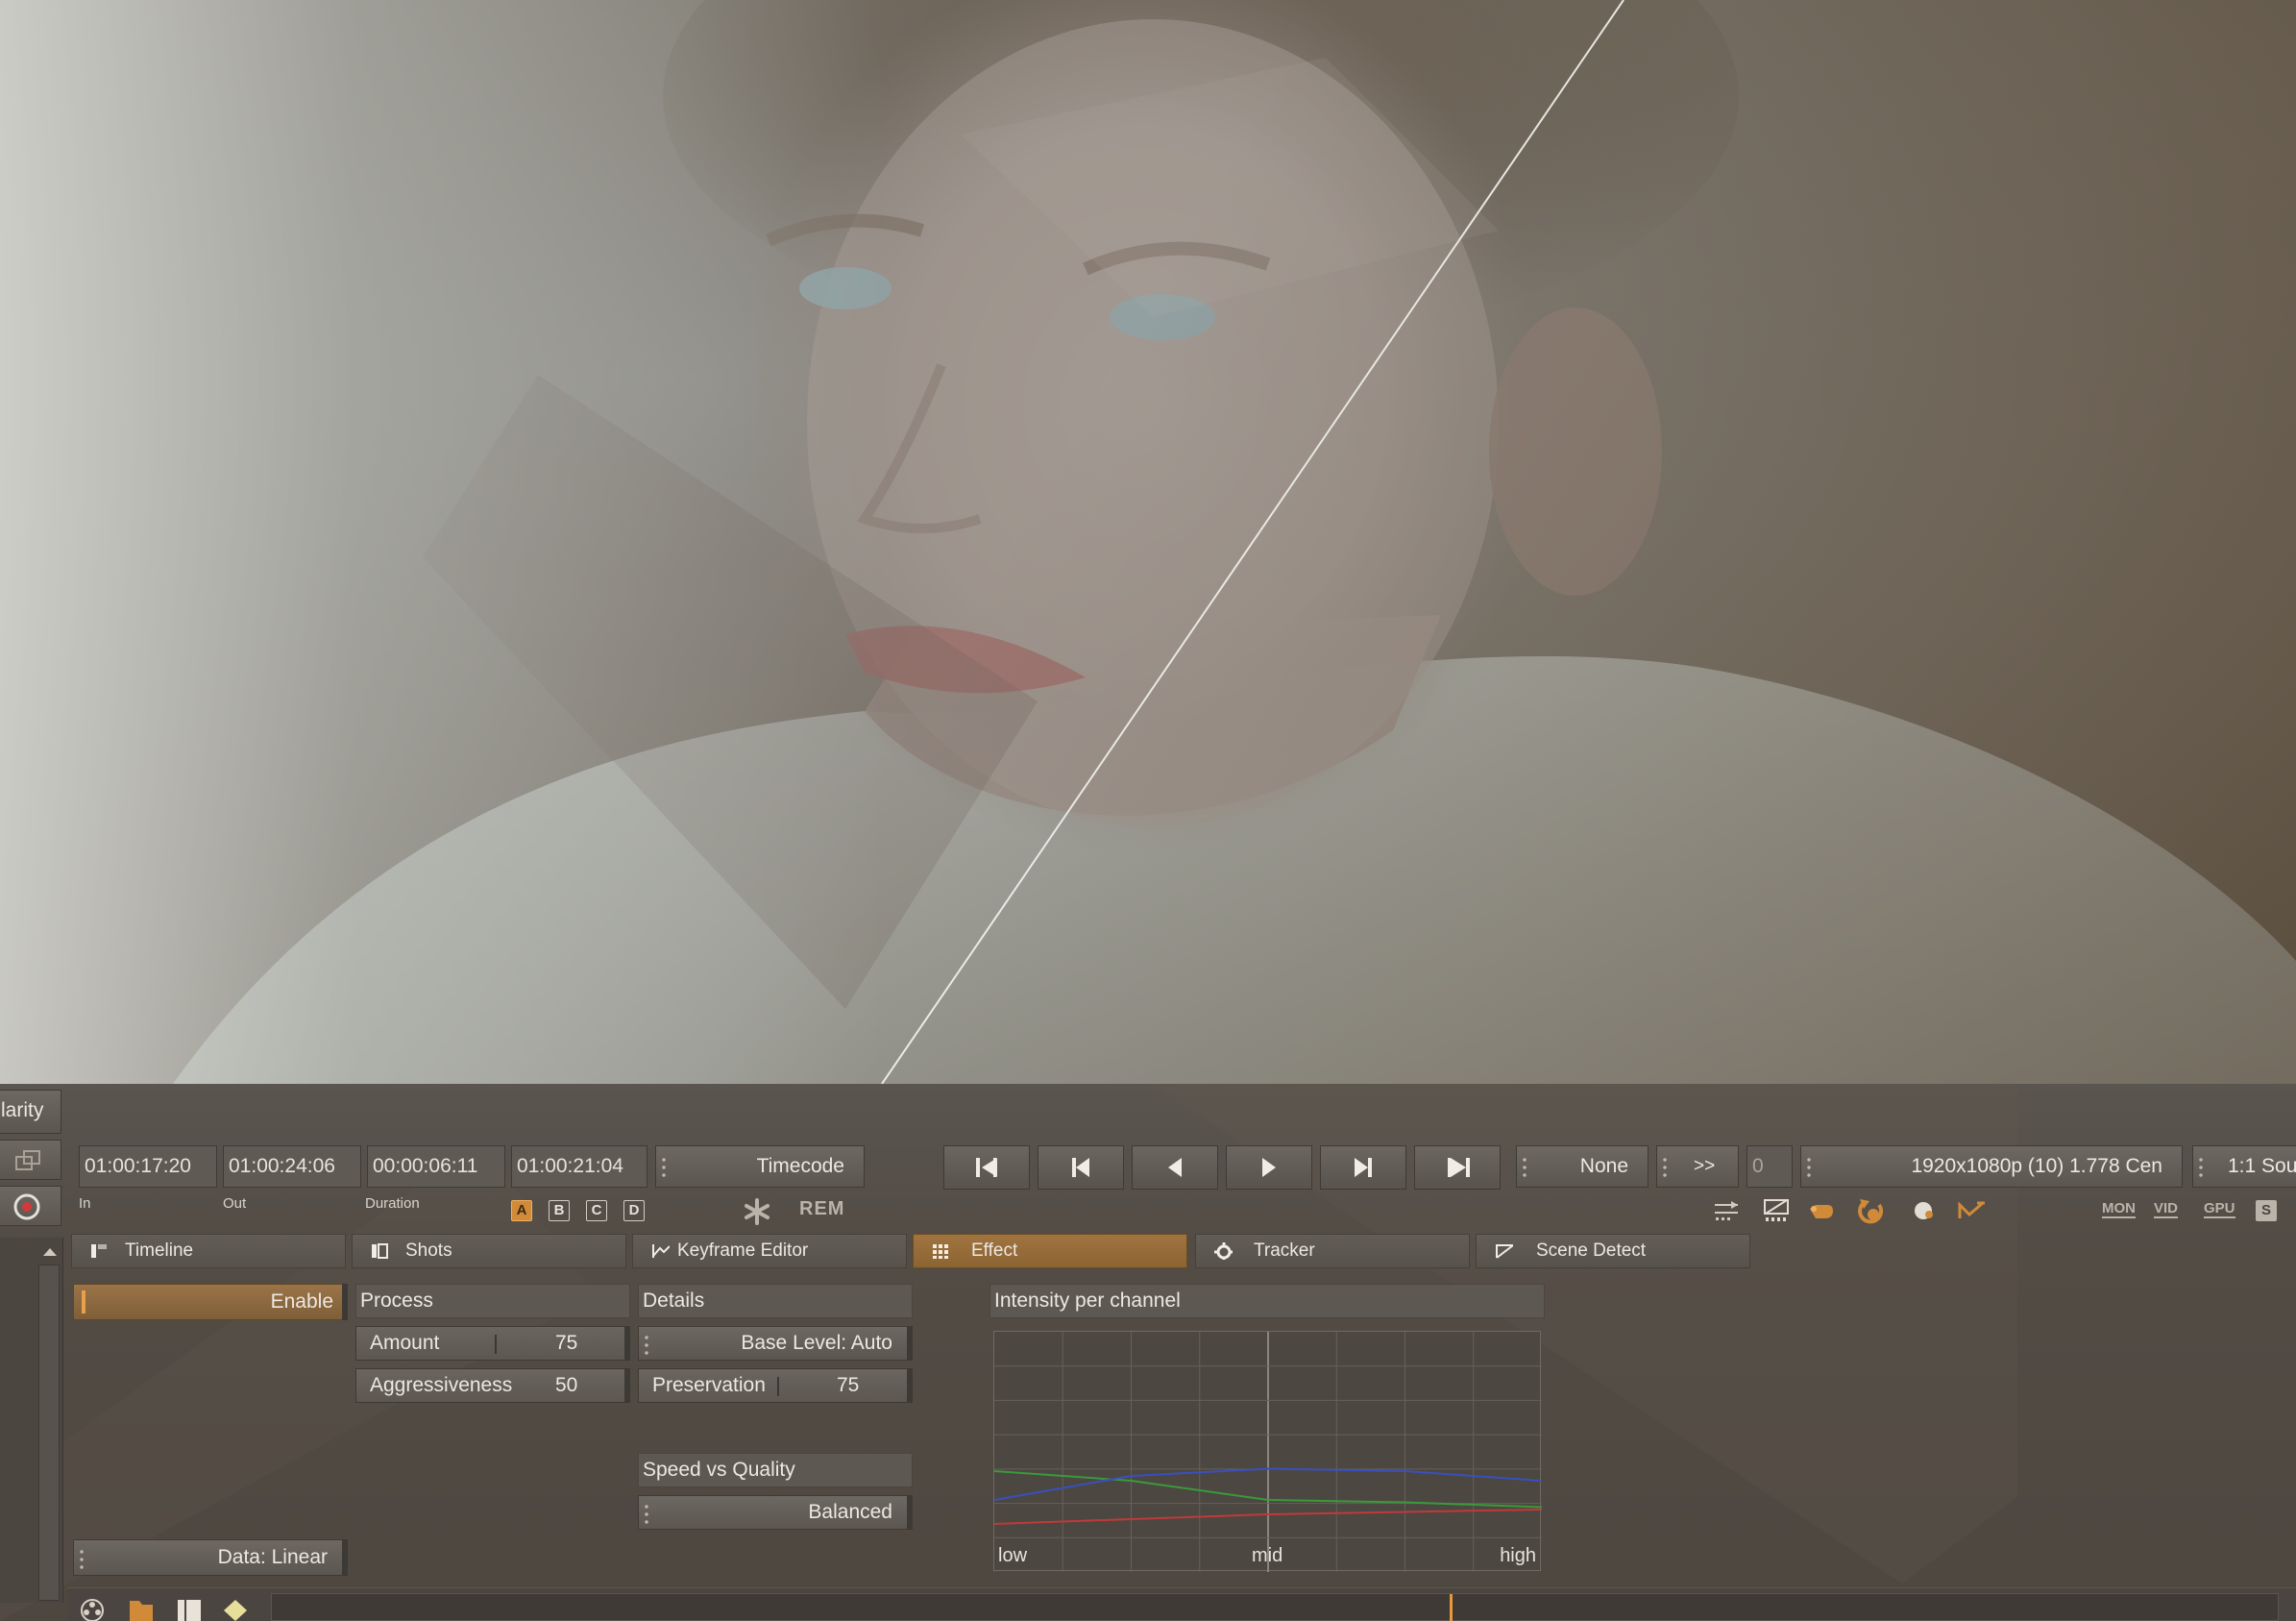 This screenshot has width=2296, height=1621. I want to click on graph-mid-label: mid, so click(1267, 1555).